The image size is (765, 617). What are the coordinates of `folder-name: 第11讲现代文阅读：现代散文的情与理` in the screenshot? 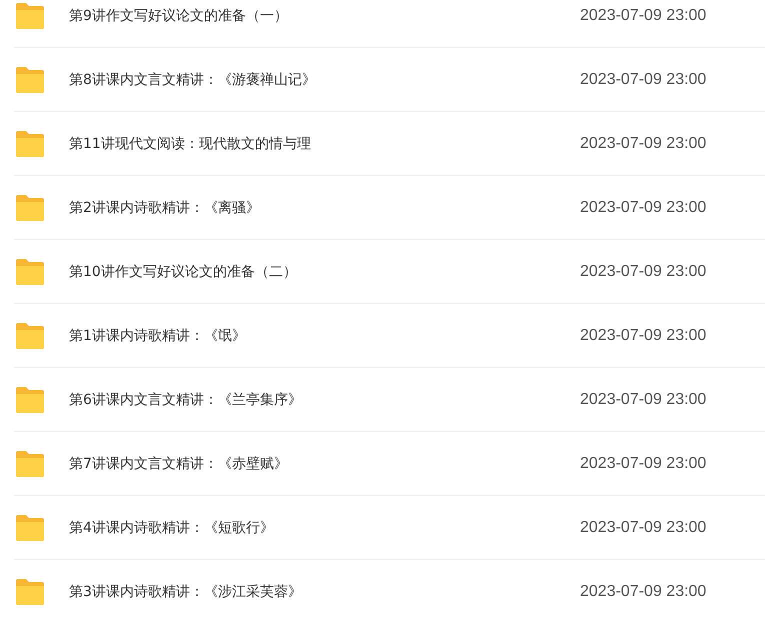 It's located at (324, 143).